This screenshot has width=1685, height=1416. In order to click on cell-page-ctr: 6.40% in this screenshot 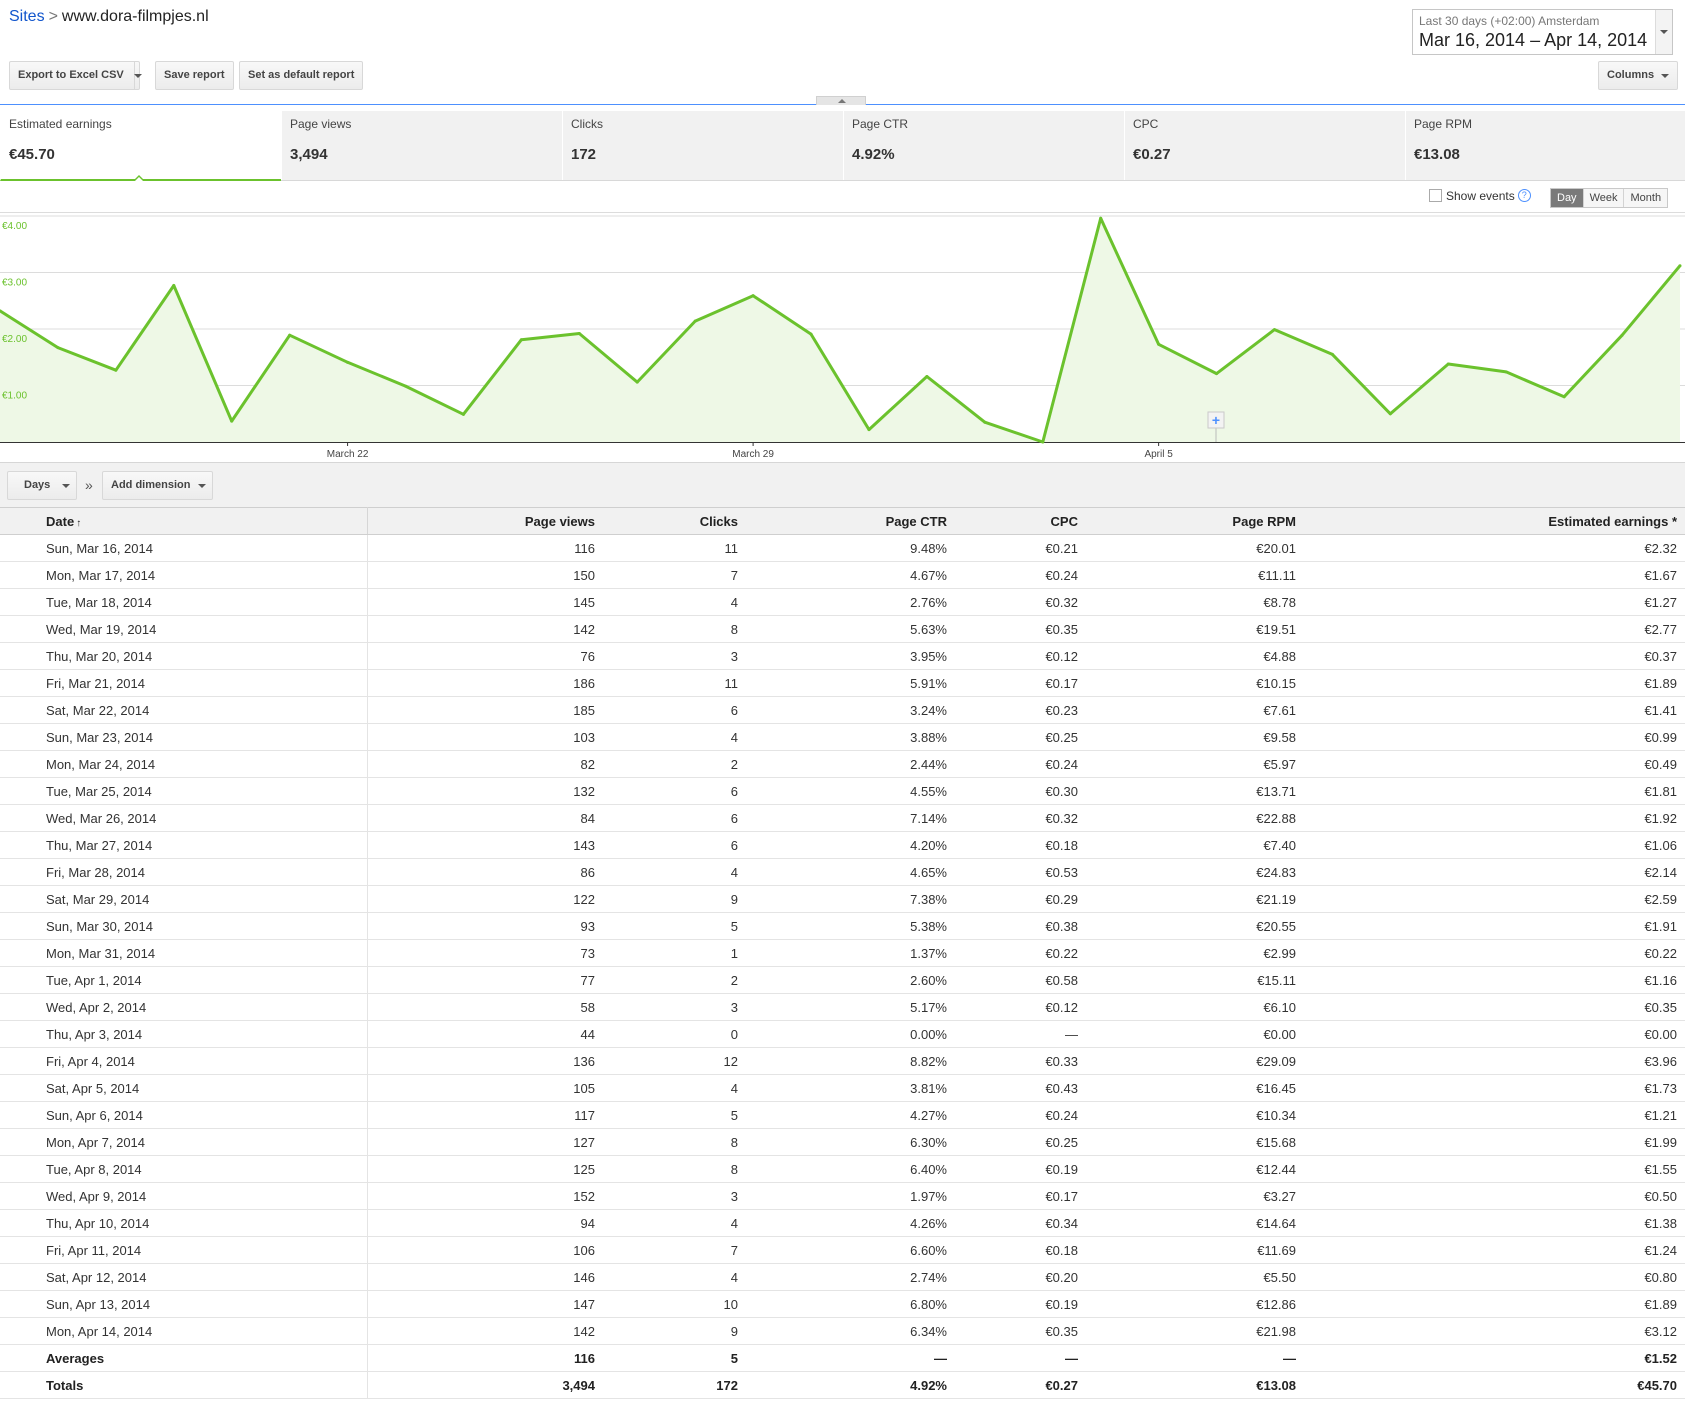, I will do `click(850, 1169)`.